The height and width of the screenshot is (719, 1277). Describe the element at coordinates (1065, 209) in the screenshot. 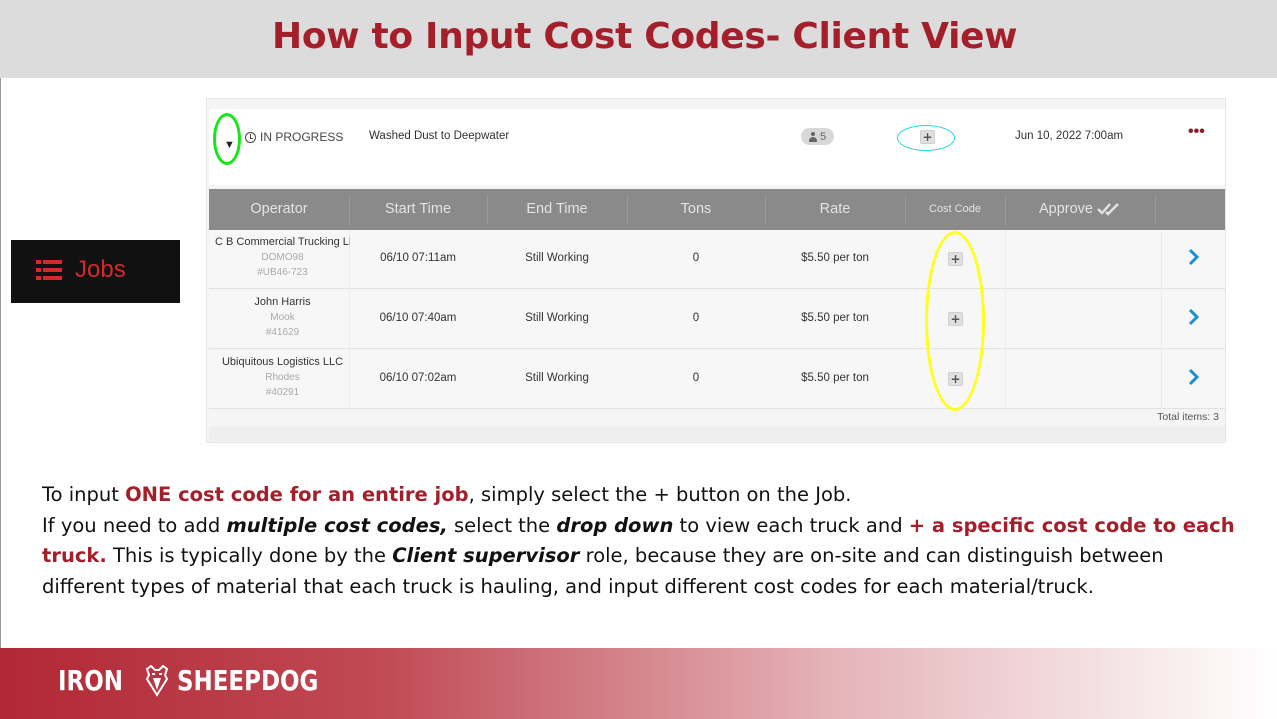

I see `header-approve-label: Approve` at that location.